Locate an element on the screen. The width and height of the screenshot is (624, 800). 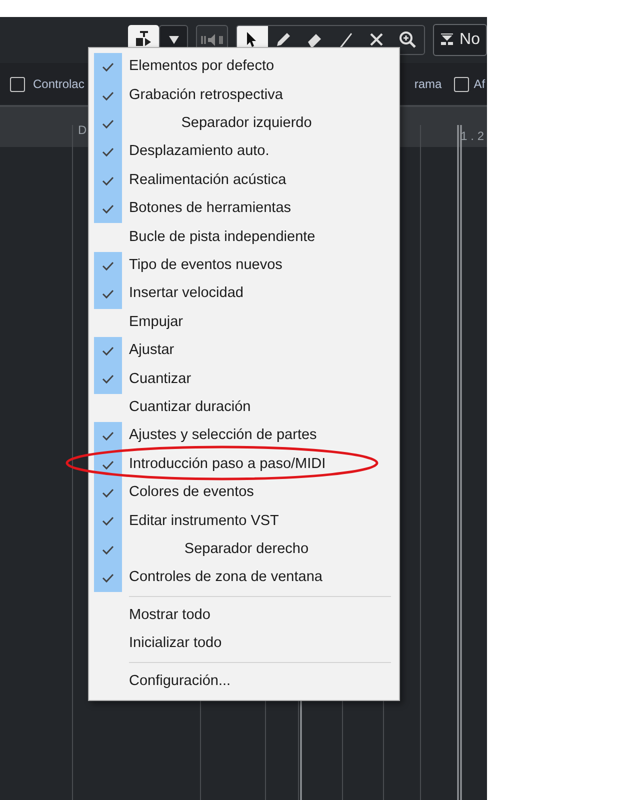
menu-item: Ajustes y selección de partes is located at coordinates (244, 436).